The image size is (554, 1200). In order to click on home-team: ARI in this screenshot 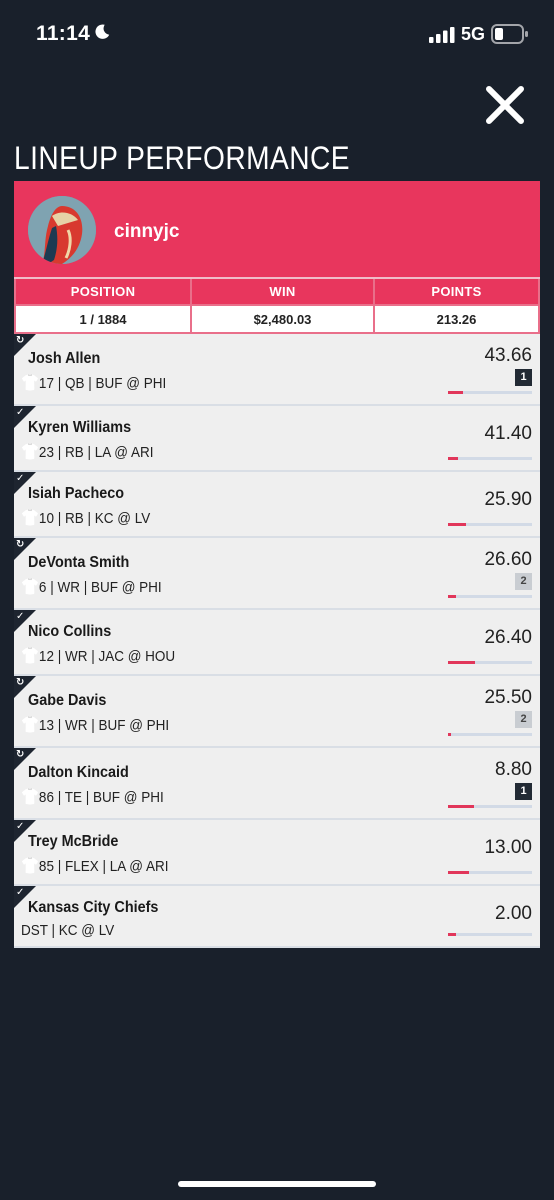, I will do `click(157, 866)`.